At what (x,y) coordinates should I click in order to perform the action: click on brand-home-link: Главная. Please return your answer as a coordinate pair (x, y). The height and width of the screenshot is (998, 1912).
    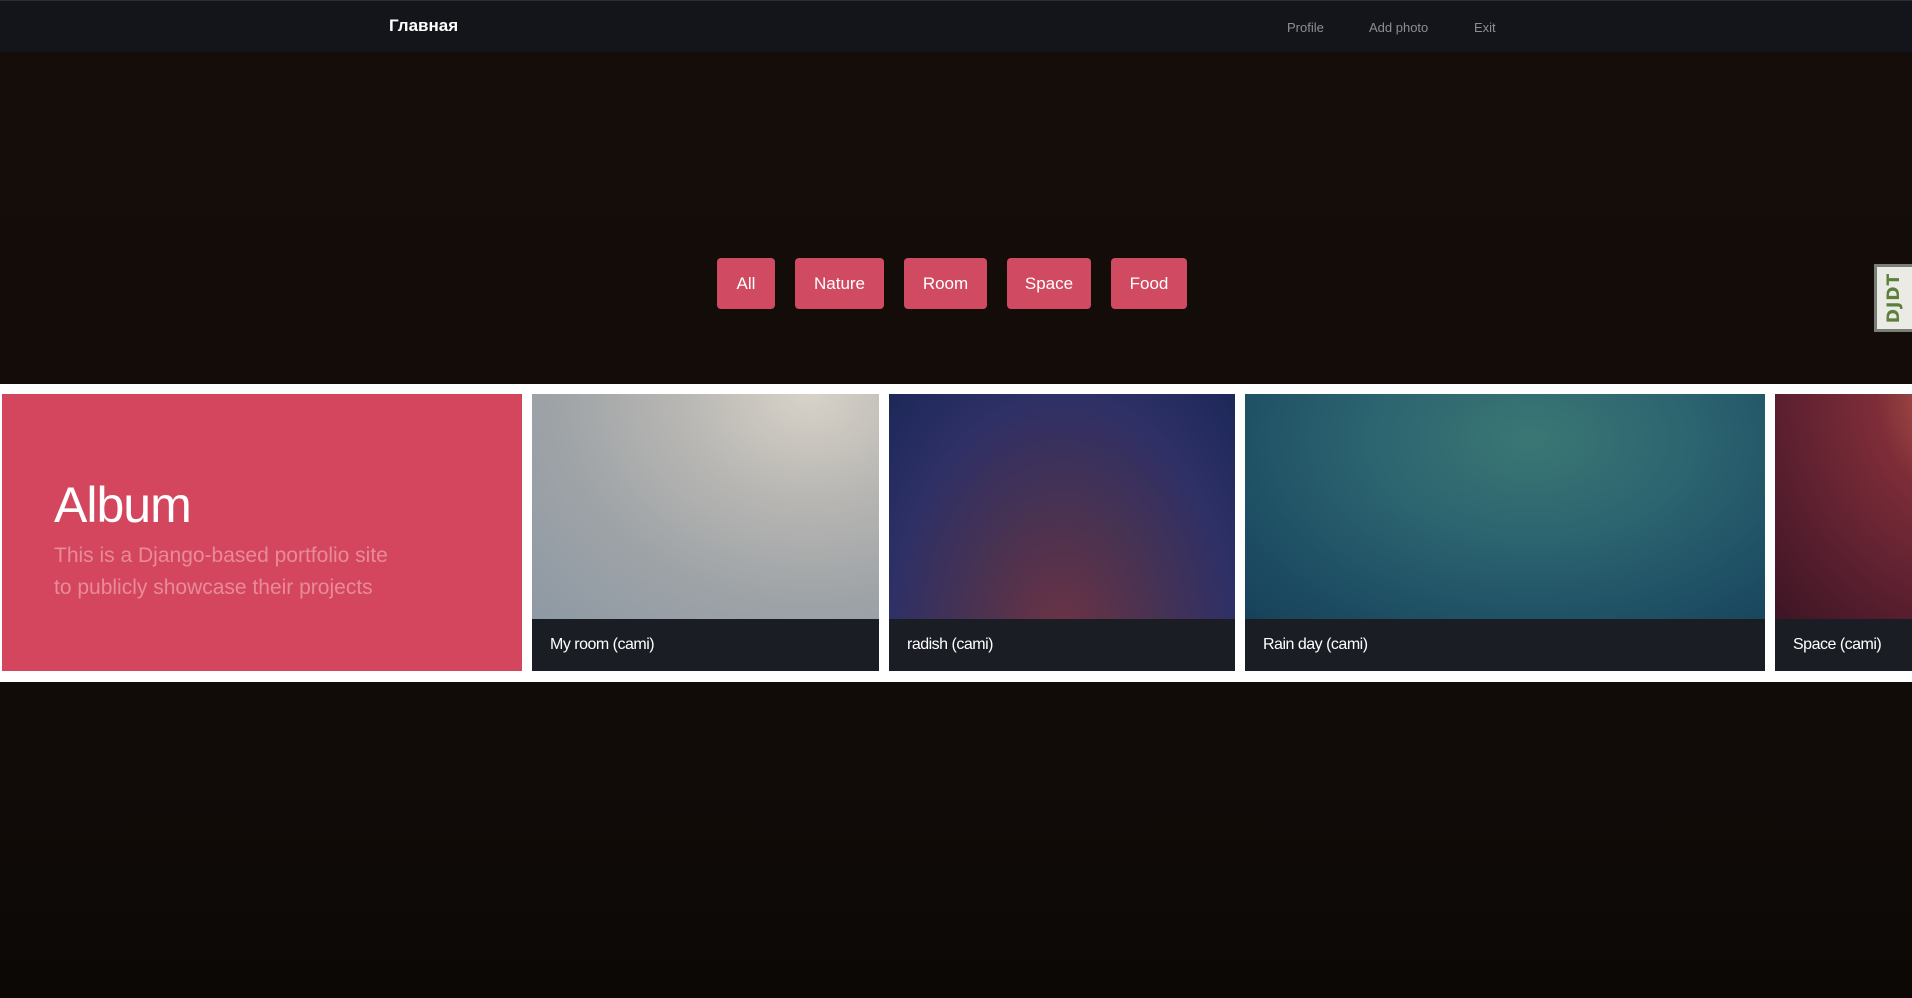
    Looking at the image, I should click on (423, 26).